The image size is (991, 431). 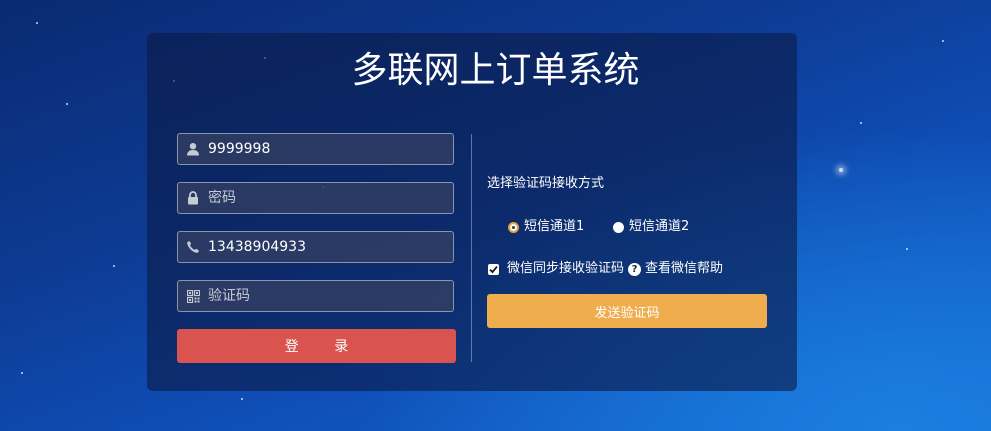 I want to click on phone-input, so click(x=330, y=247).